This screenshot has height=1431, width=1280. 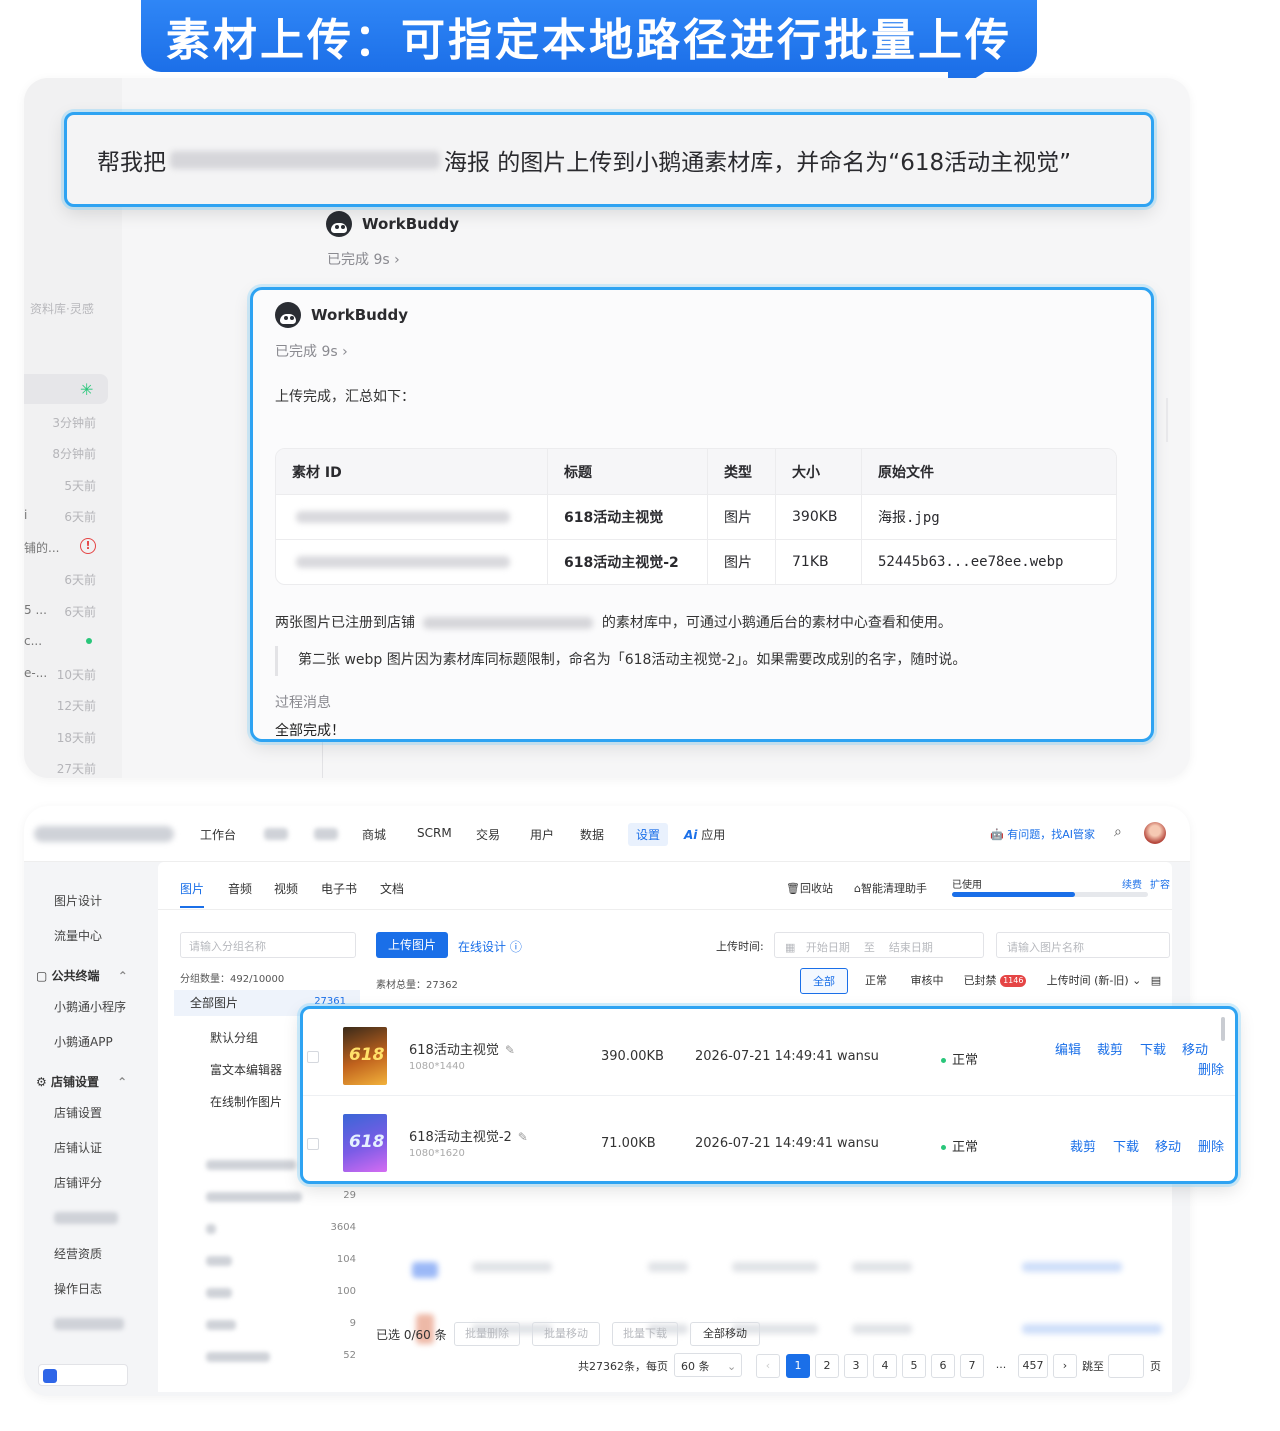 What do you see at coordinates (487, 1334) in the screenshot?
I see `batch-delete-button: 批量删除` at bounding box center [487, 1334].